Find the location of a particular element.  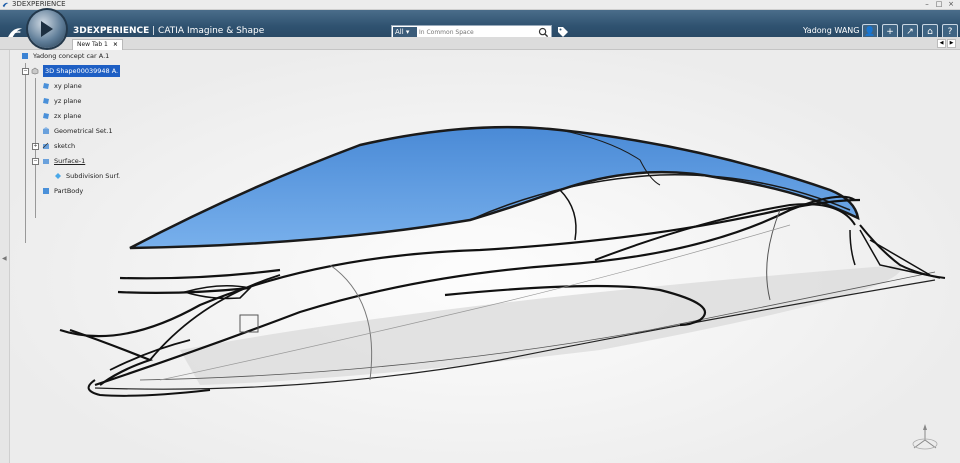

brand-app: | CATIA Imagine & Shape is located at coordinates (207, 31).